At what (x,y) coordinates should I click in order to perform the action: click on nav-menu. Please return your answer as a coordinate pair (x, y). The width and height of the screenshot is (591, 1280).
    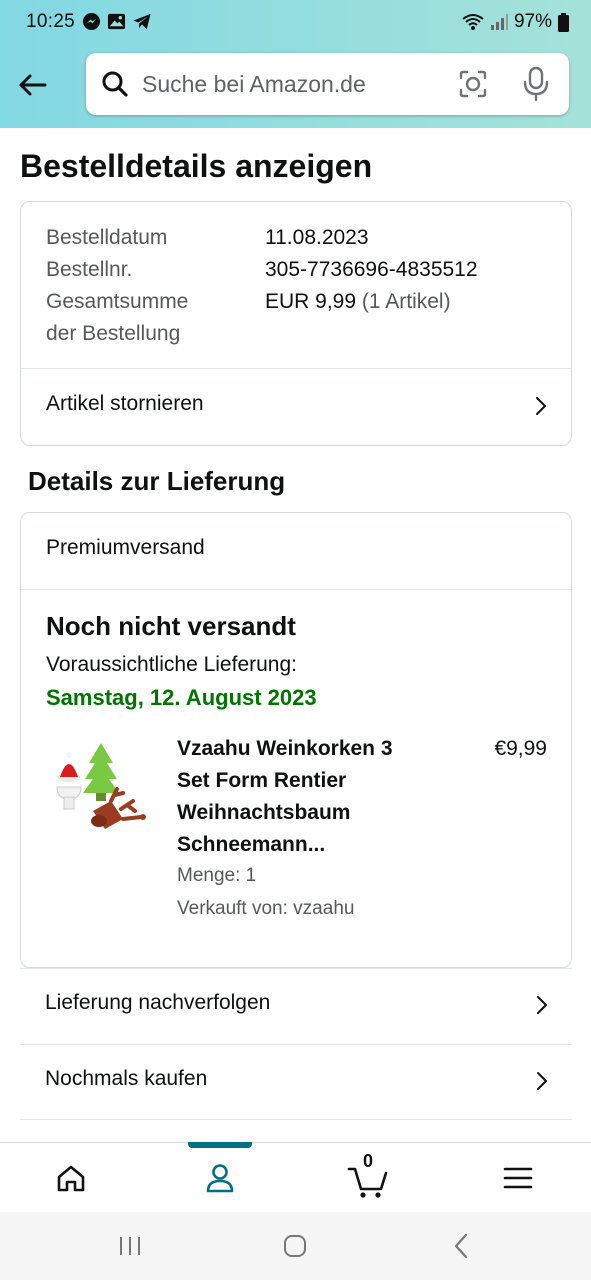
    Looking at the image, I should click on (518, 1178).